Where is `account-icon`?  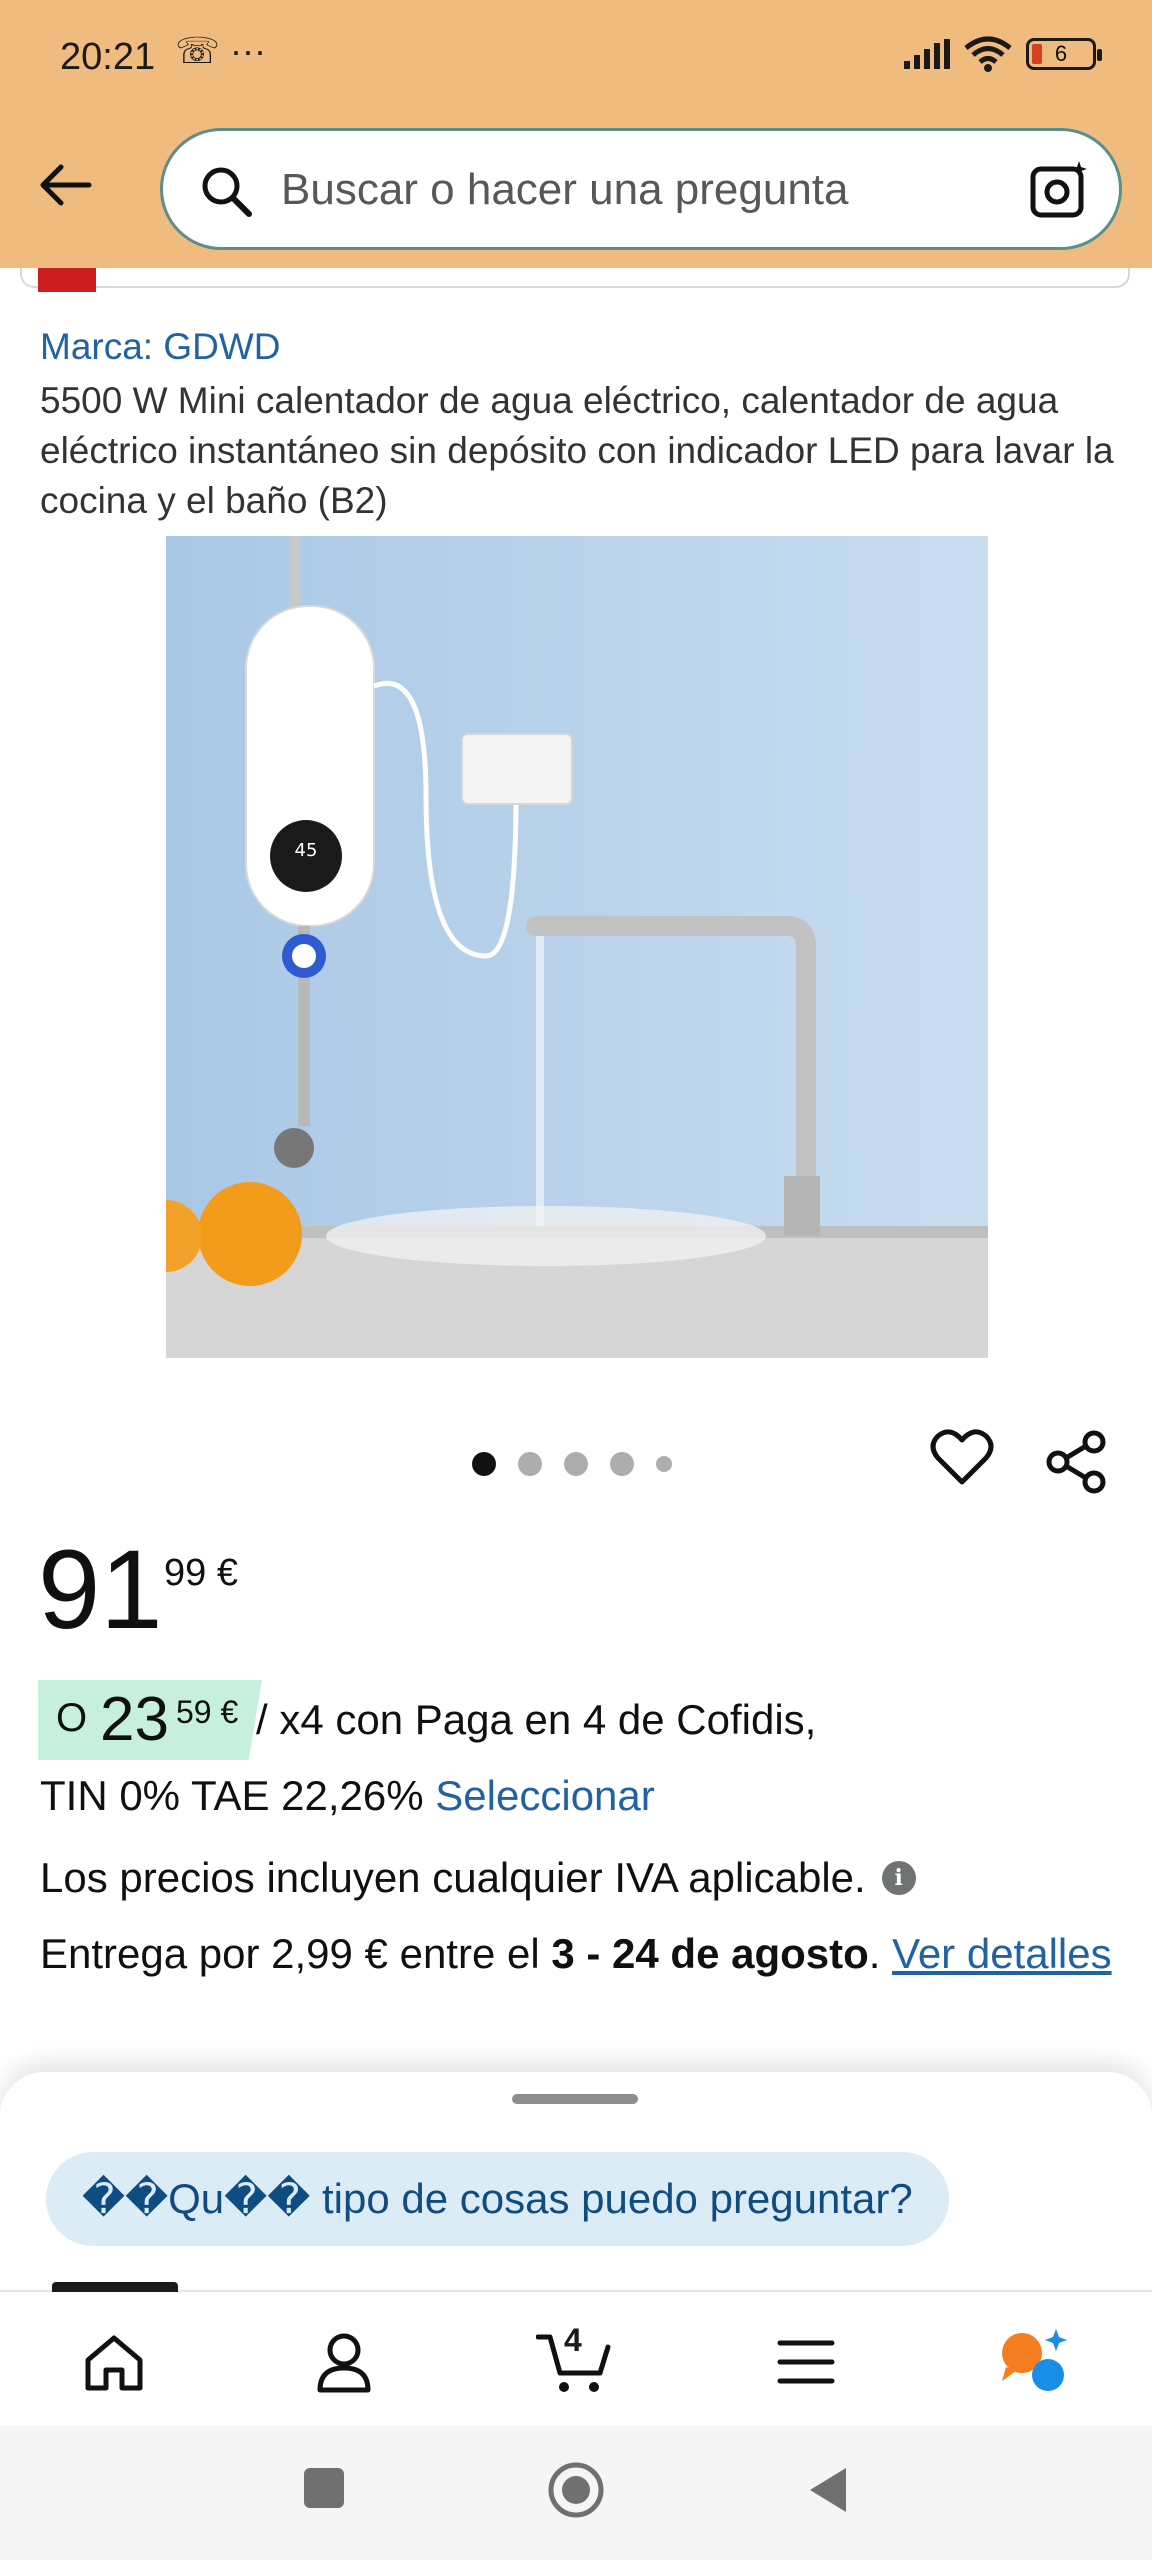
account-icon is located at coordinates (344, 2363).